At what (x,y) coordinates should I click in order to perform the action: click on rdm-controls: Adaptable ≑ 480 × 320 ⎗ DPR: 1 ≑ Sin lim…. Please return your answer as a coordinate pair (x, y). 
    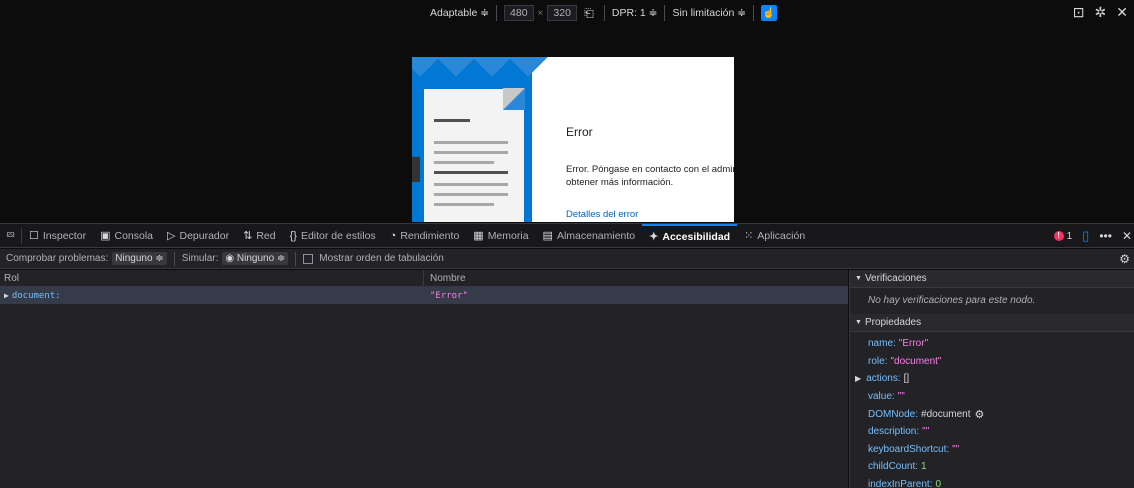
    Looking at the image, I should click on (604, 13).